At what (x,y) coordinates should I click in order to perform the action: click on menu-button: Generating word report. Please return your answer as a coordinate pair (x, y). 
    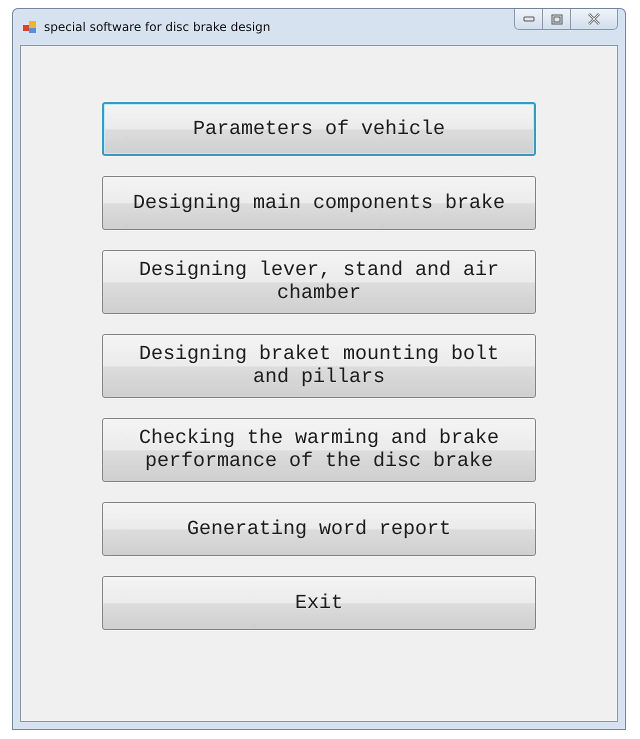
    Looking at the image, I should click on (319, 529).